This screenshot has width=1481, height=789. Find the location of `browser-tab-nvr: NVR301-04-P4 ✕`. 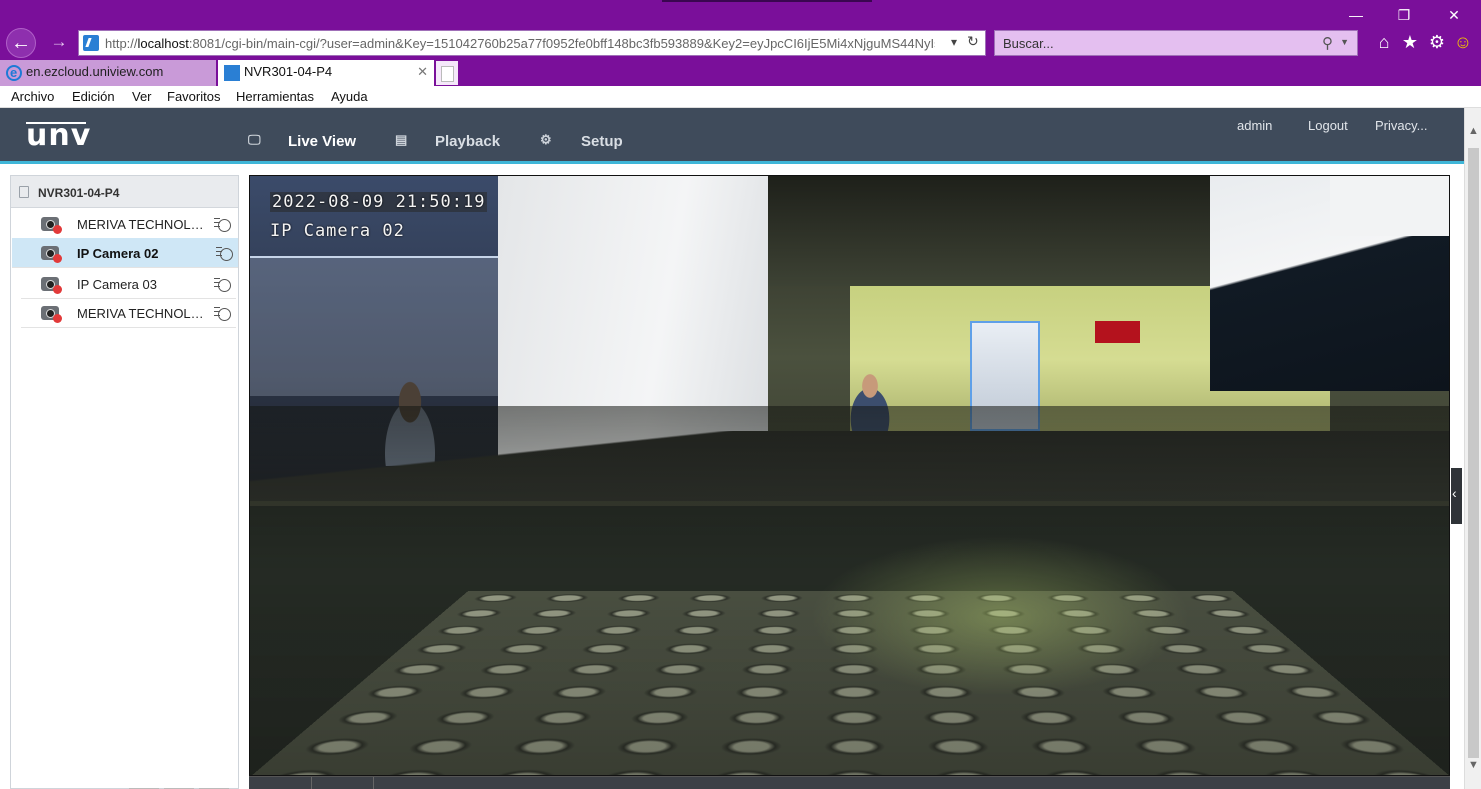

browser-tab-nvr: NVR301-04-P4 ✕ is located at coordinates (326, 73).